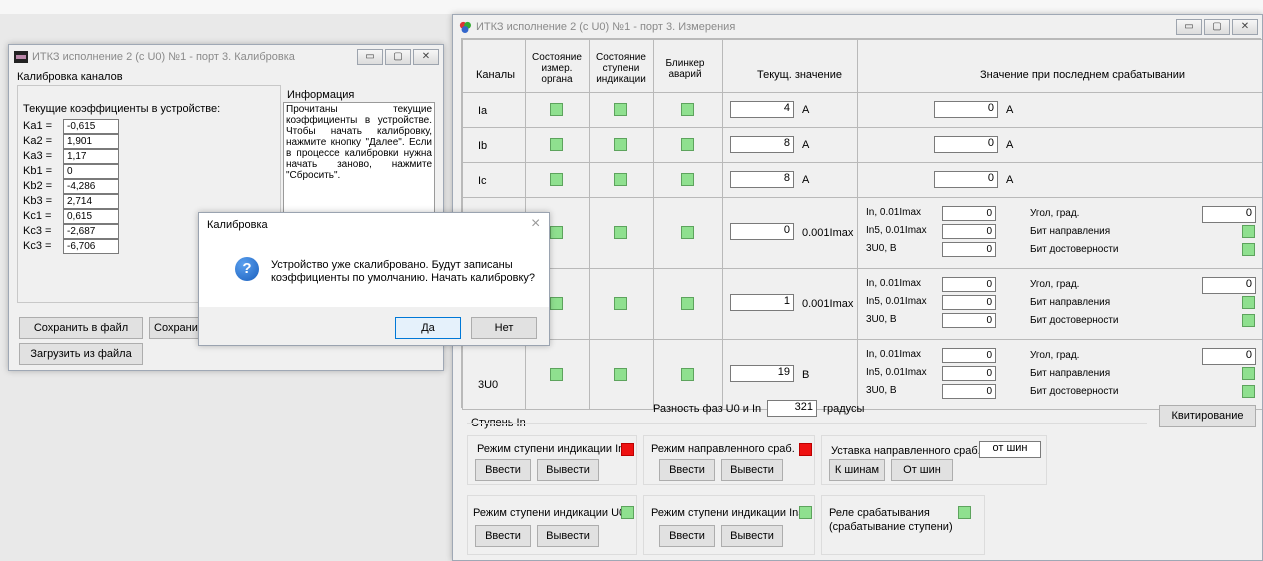 This screenshot has width=1263, height=561. I want to click on current-value-field: 0, so click(762, 231).